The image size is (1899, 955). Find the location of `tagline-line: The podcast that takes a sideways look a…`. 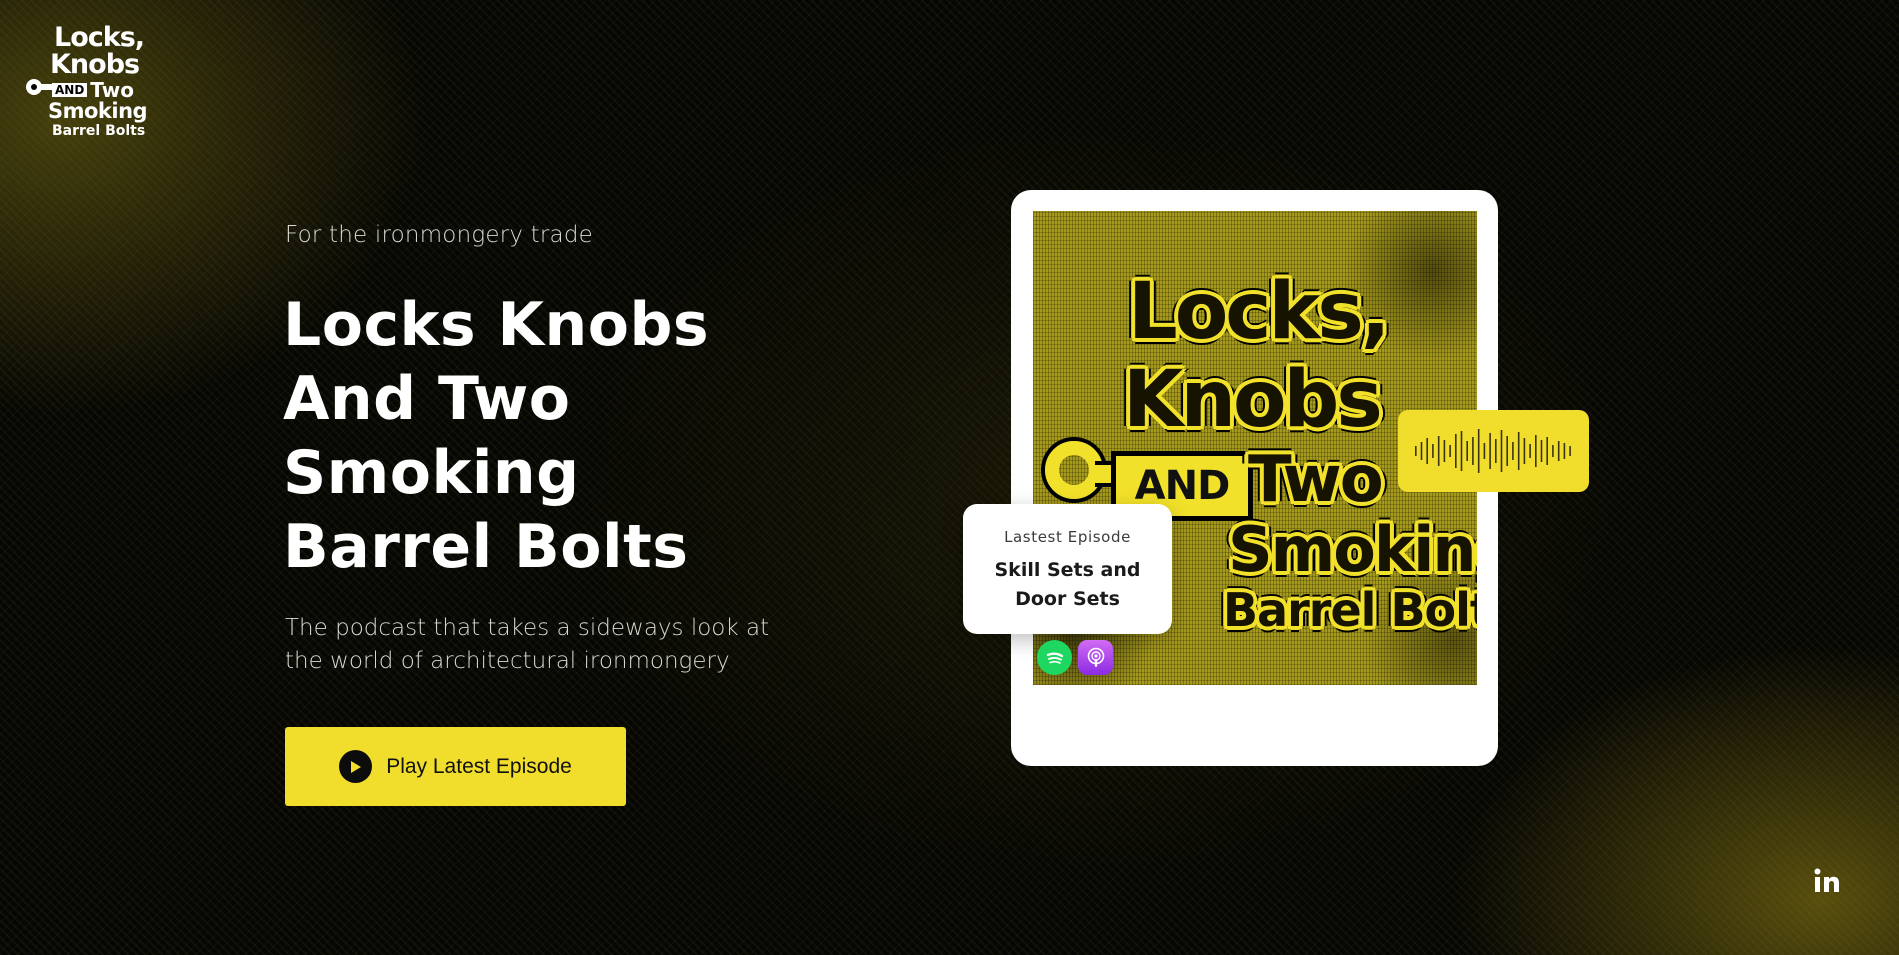

tagline-line: The podcast that takes a sideways look a… is located at coordinates (527, 628).